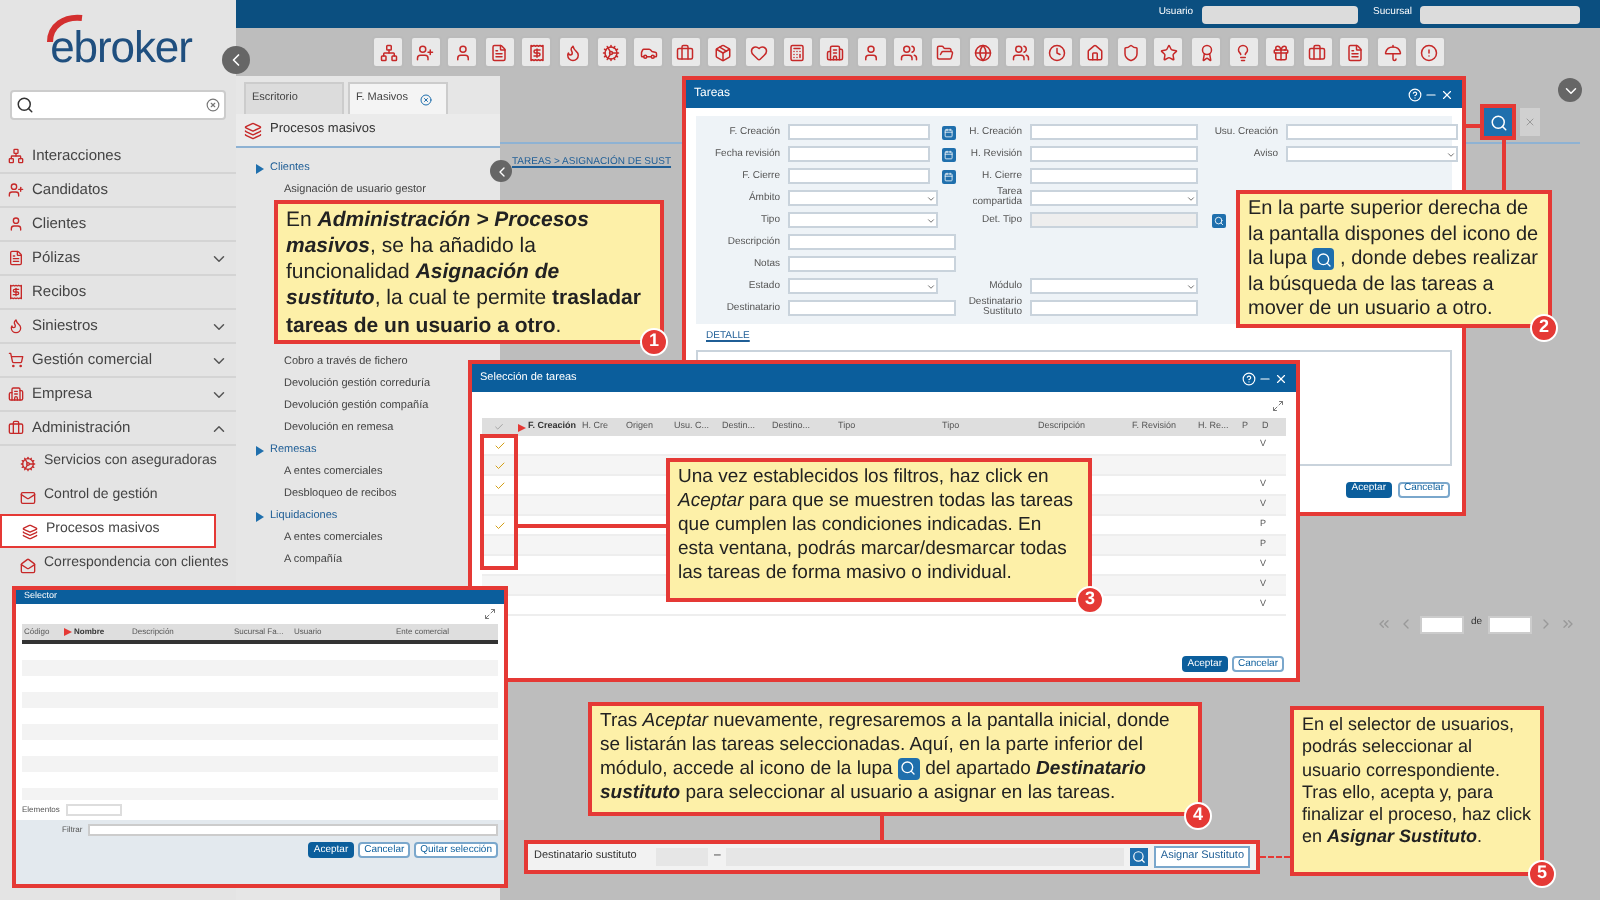 Image resolution: width=1600 pixels, height=900 pixels. What do you see at coordinates (464, 274) in the screenshot?
I see `callout-text: En Administración > Procesos masivos, se ha añadido la funcionalidad Asignación de sustituto, la cual te permite trasladar tareas de un usuario a otro.` at bounding box center [464, 274].